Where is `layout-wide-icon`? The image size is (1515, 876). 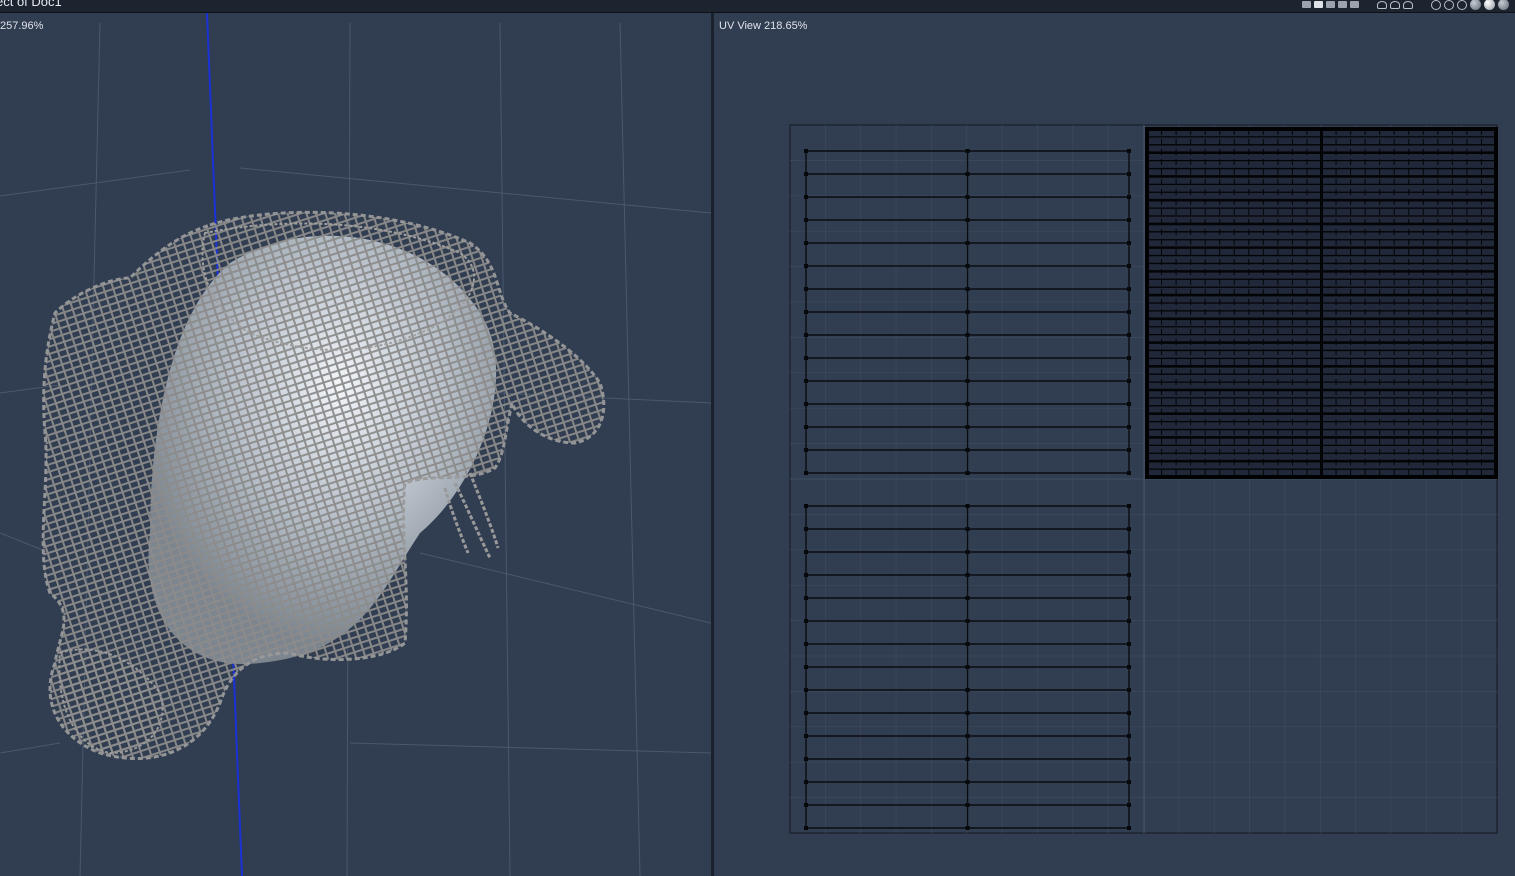
layout-wide-icon is located at coordinates (1354, 4).